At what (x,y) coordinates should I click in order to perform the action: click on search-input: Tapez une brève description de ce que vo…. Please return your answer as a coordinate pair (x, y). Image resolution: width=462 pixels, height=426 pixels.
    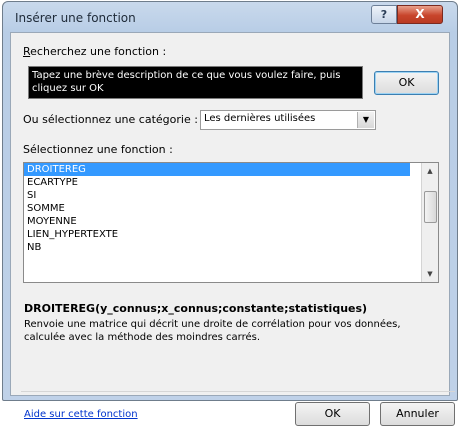
    Looking at the image, I should click on (195, 82).